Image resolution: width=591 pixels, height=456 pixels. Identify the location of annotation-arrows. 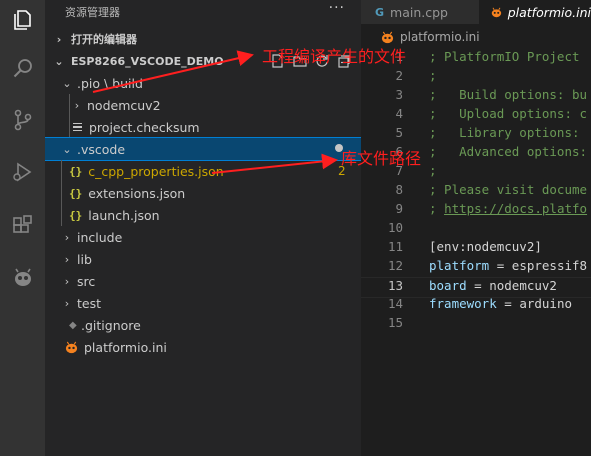
(215, 112).